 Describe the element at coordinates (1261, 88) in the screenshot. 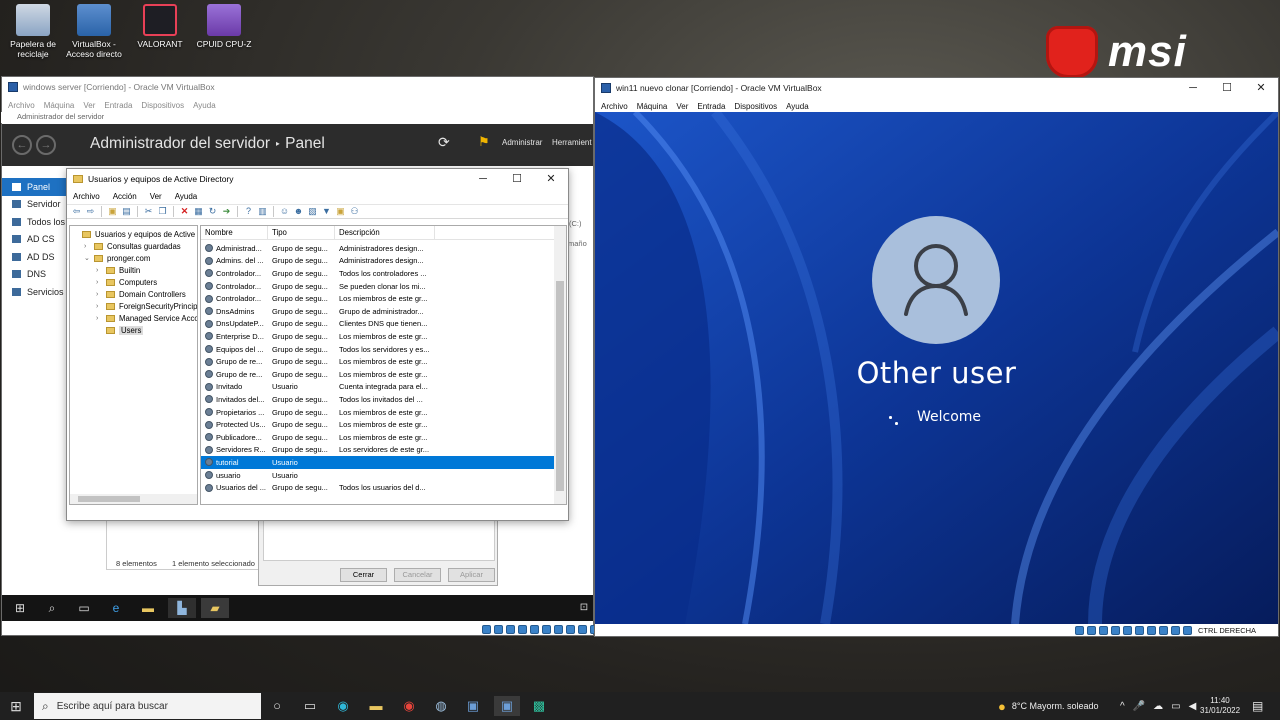

I see `close-button: ✕` at that location.